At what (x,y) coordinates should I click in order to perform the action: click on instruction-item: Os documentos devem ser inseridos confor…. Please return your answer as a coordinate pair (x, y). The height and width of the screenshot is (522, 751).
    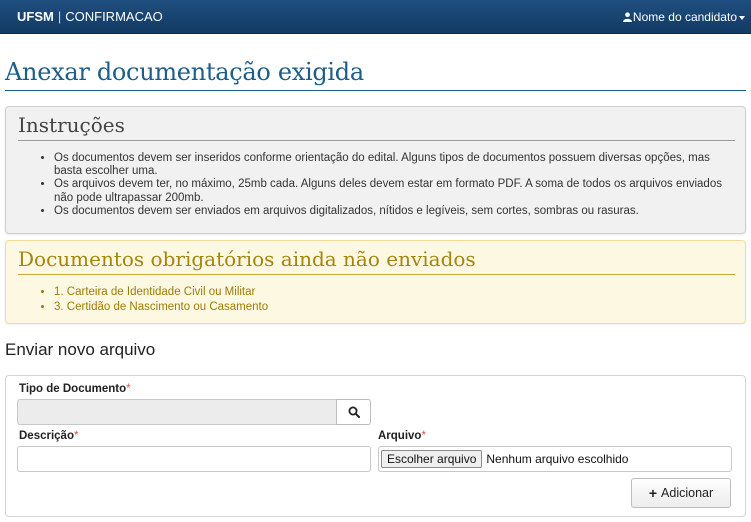
    Looking at the image, I should click on (394, 165).